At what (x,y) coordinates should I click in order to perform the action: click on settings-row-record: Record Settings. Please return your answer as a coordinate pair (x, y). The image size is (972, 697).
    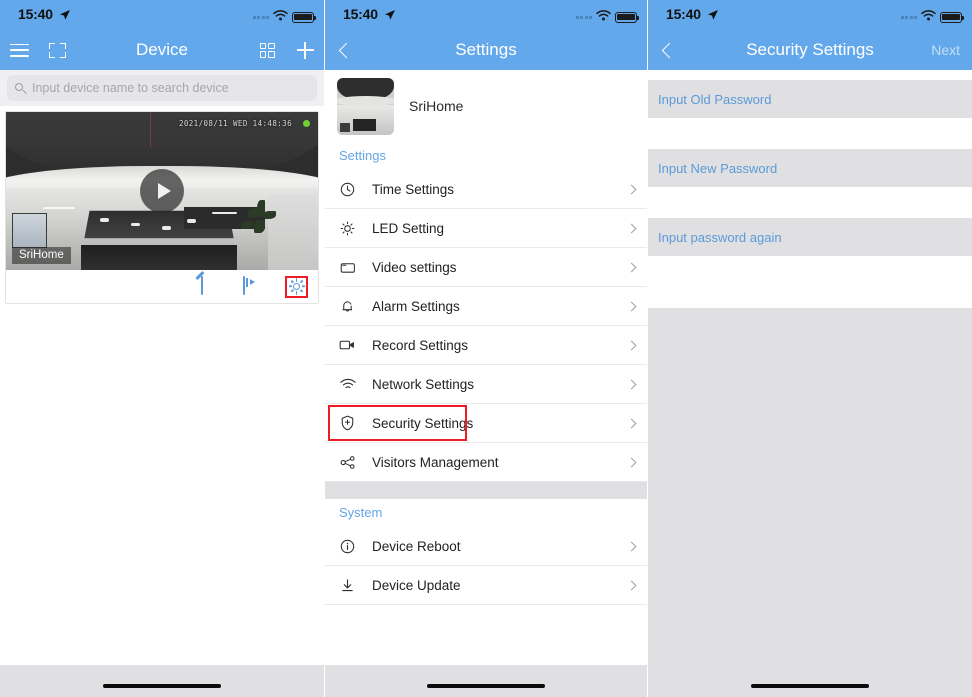
    Looking at the image, I should click on (486, 345).